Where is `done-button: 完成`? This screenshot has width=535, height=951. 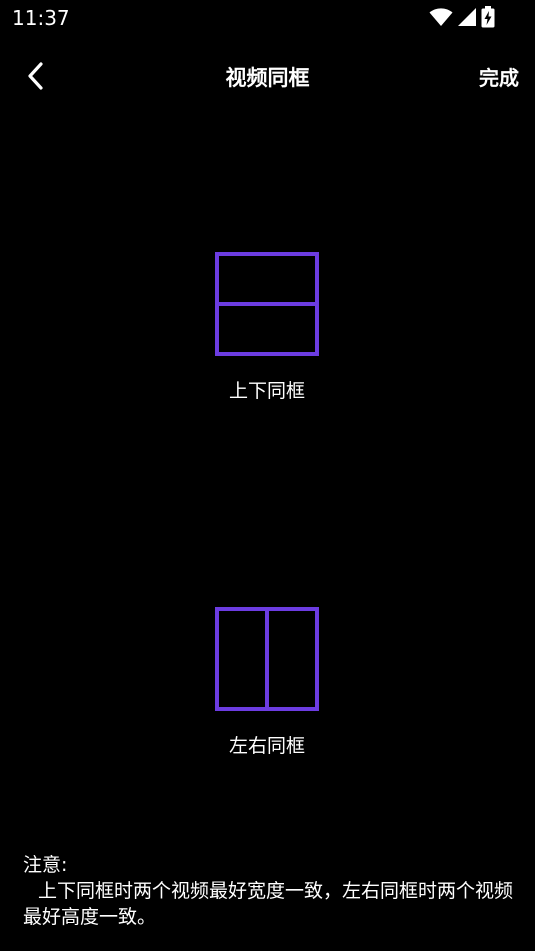 done-button: 完成 is located at coordinates (499, 78).